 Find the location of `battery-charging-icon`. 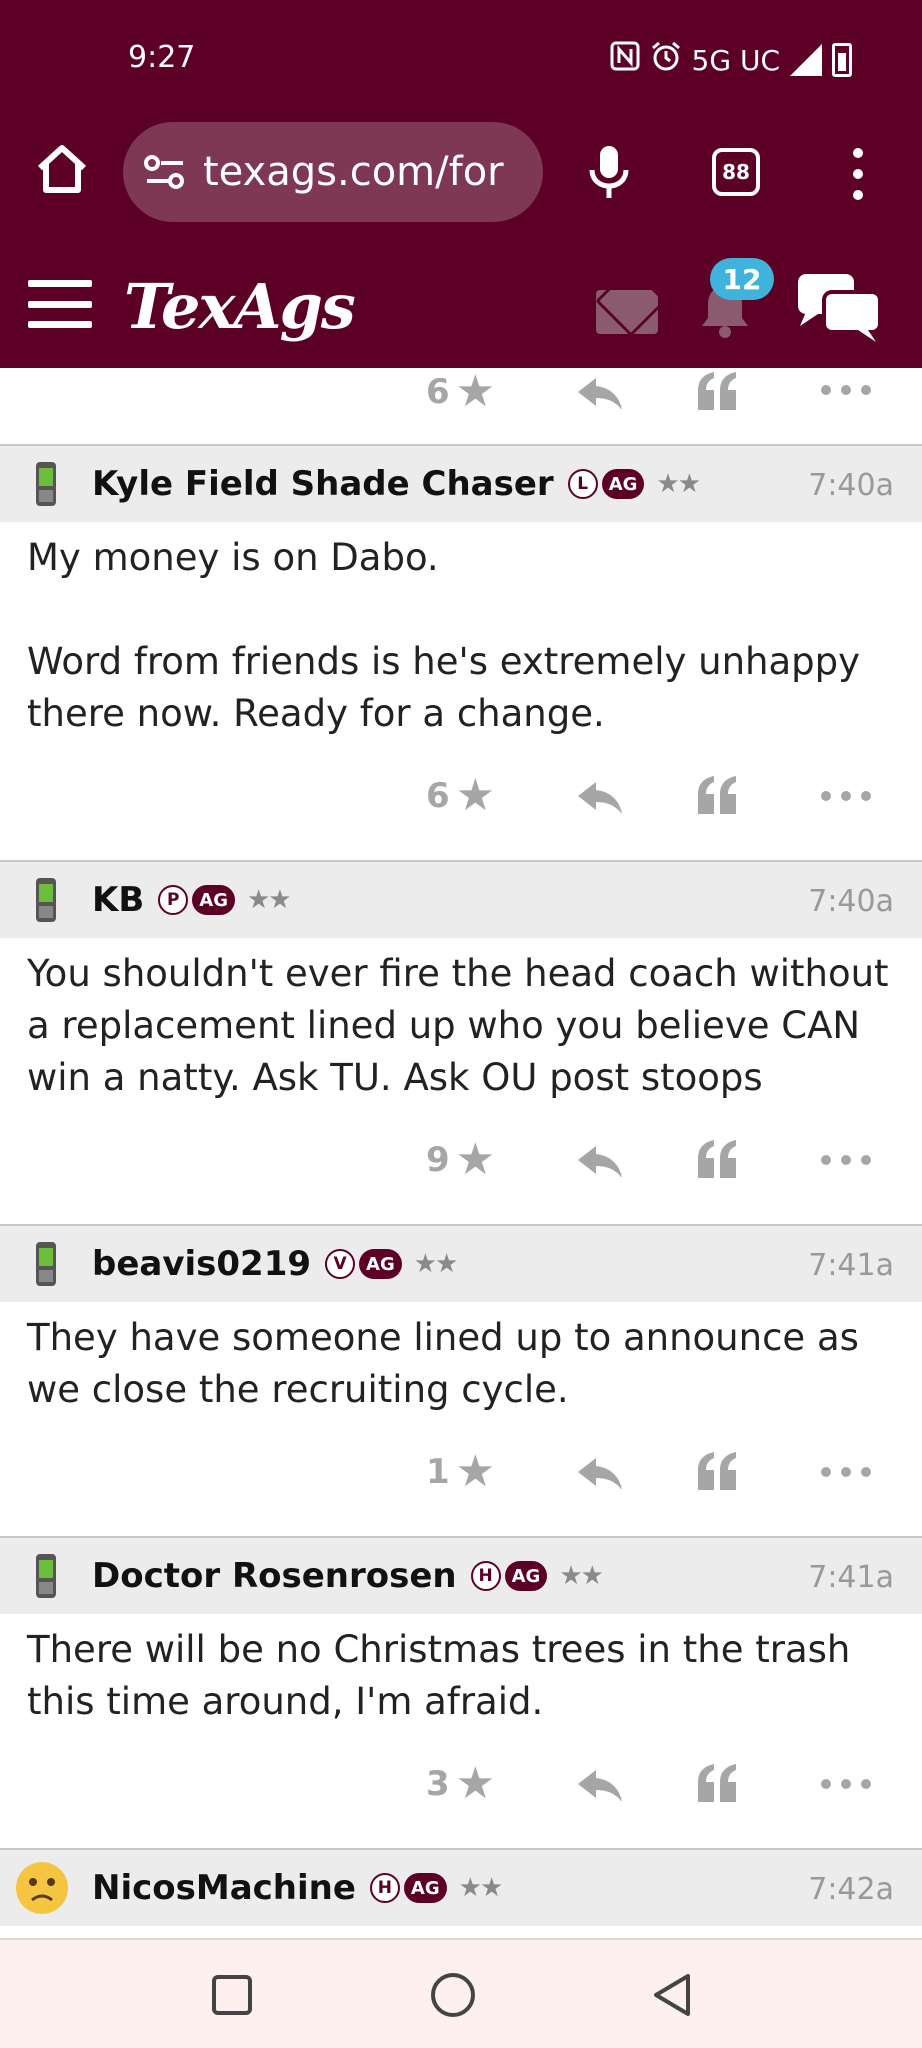

battery-charging-icon is located at coordinates (842, 60).